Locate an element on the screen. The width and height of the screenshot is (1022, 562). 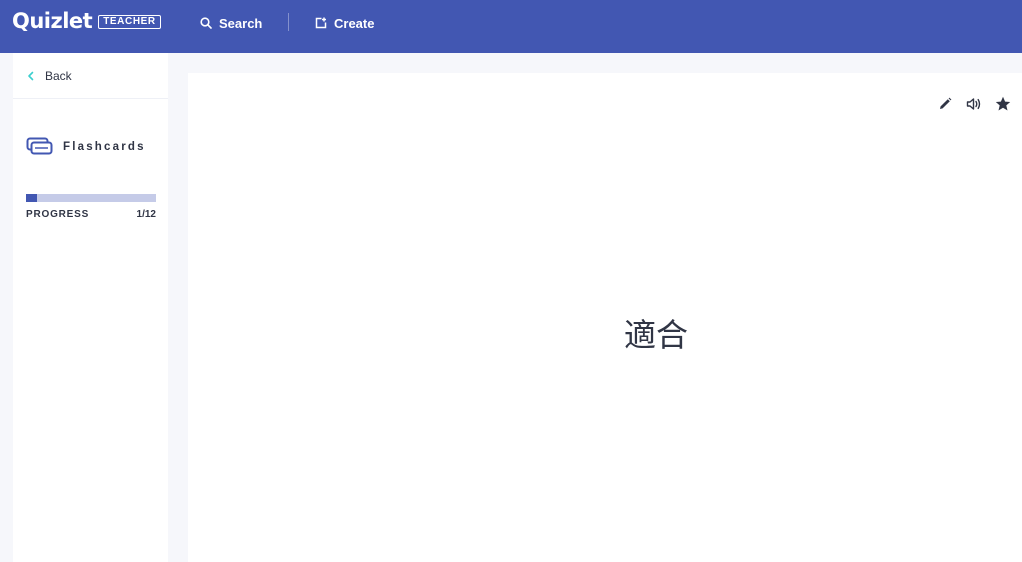
study-mode-selector: Flashcards is located at coordinates (86, 146).